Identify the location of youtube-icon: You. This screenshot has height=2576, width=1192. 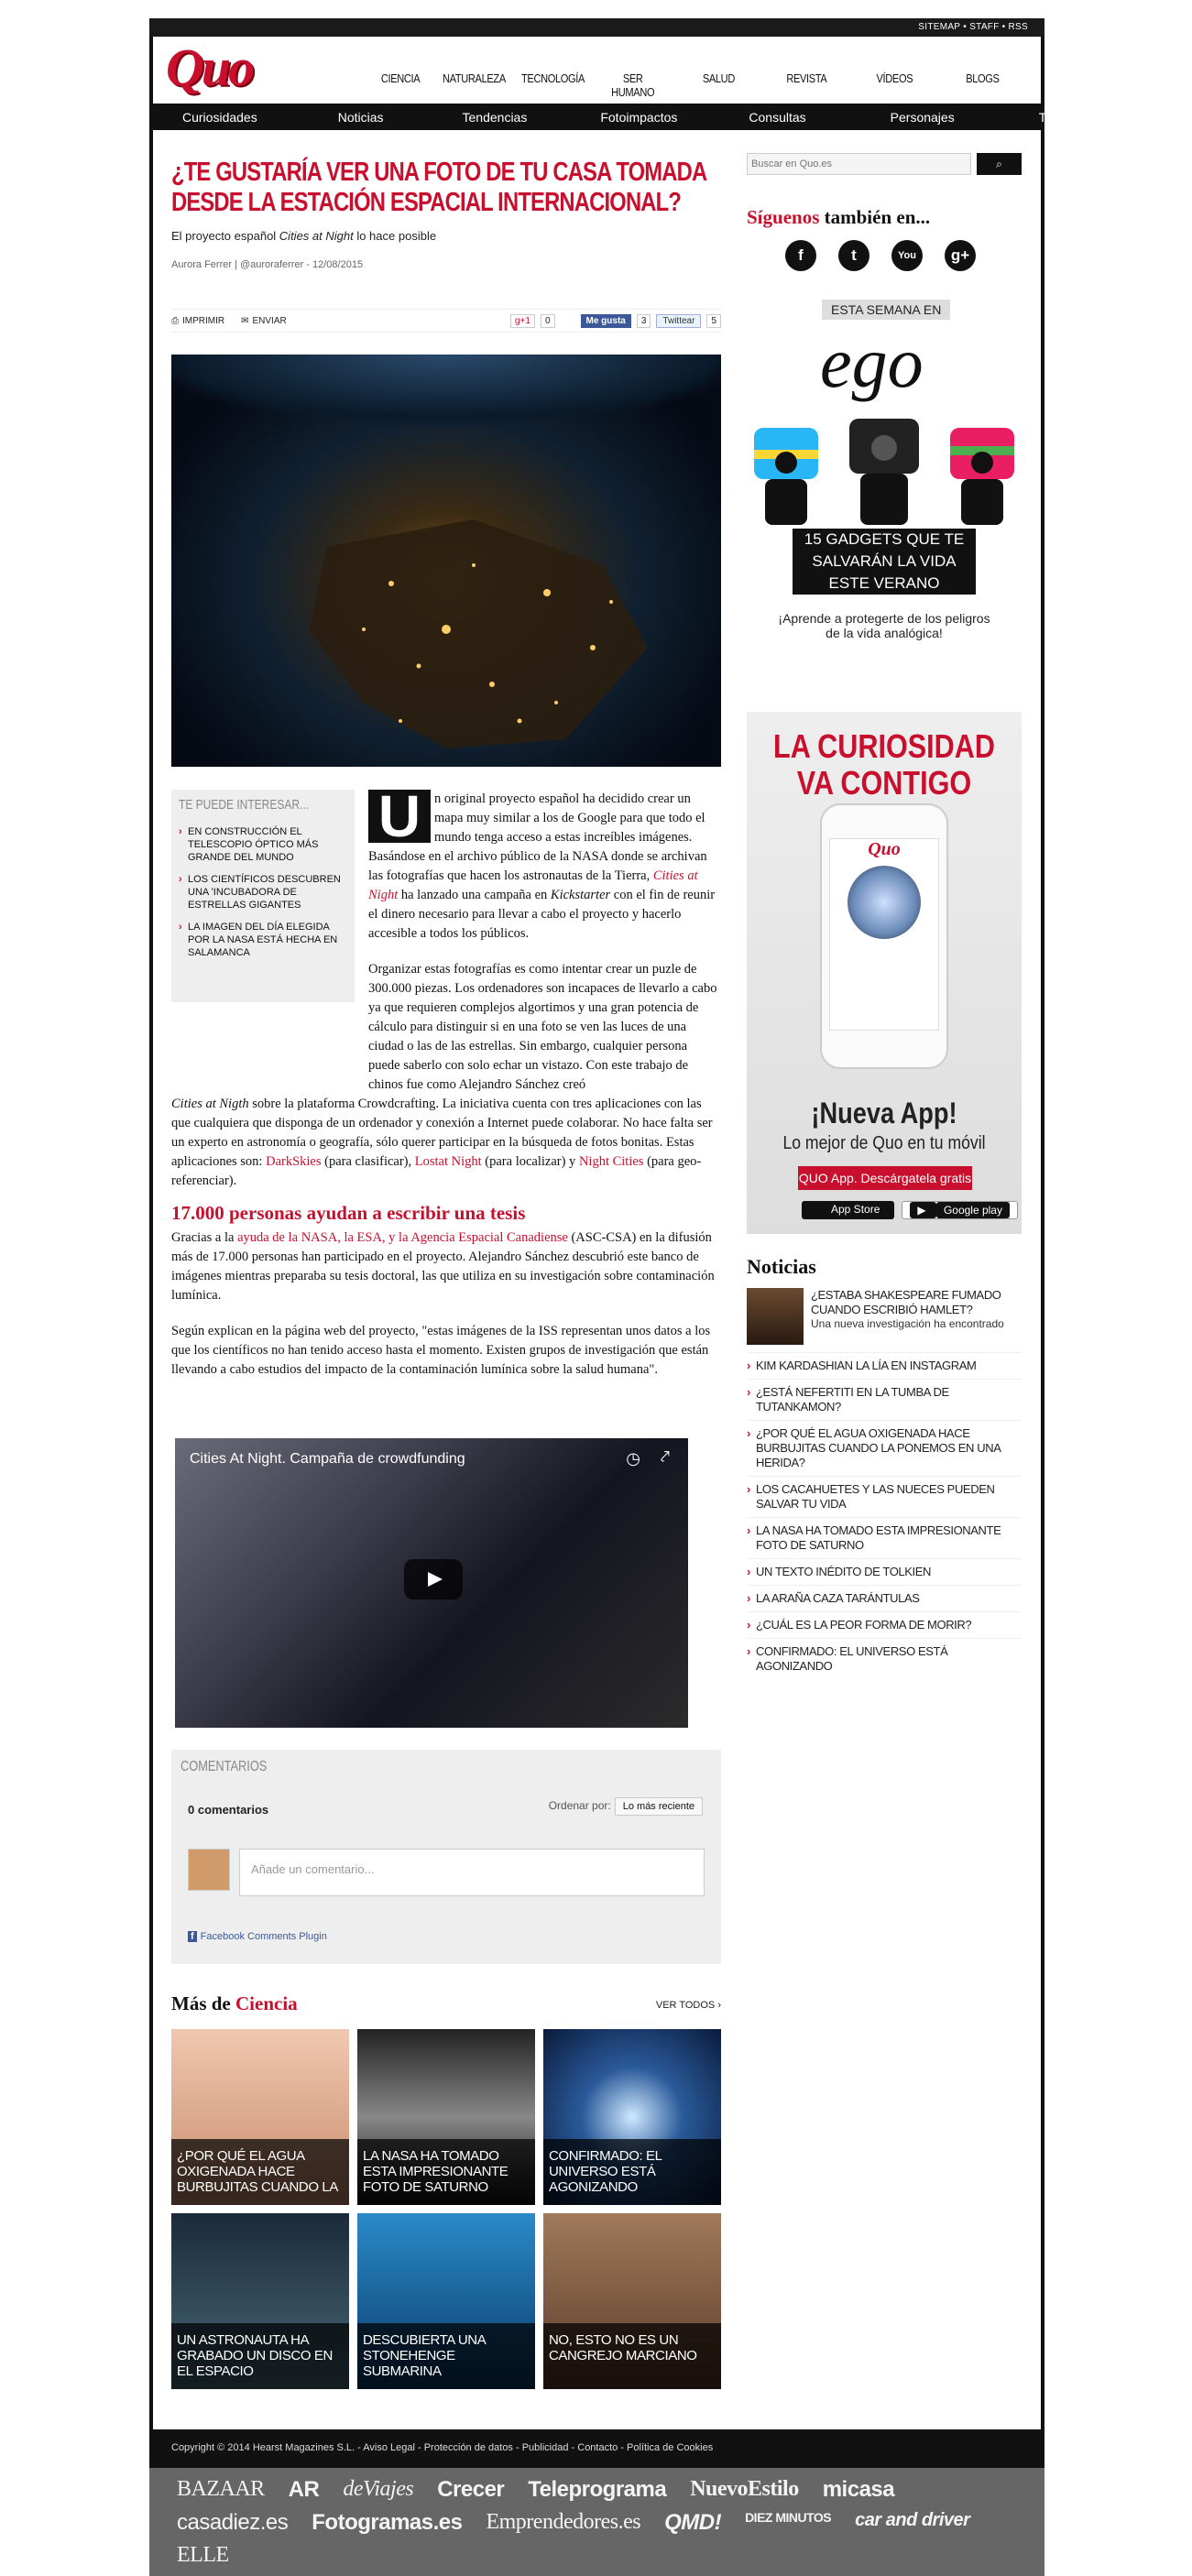
(907, 256).